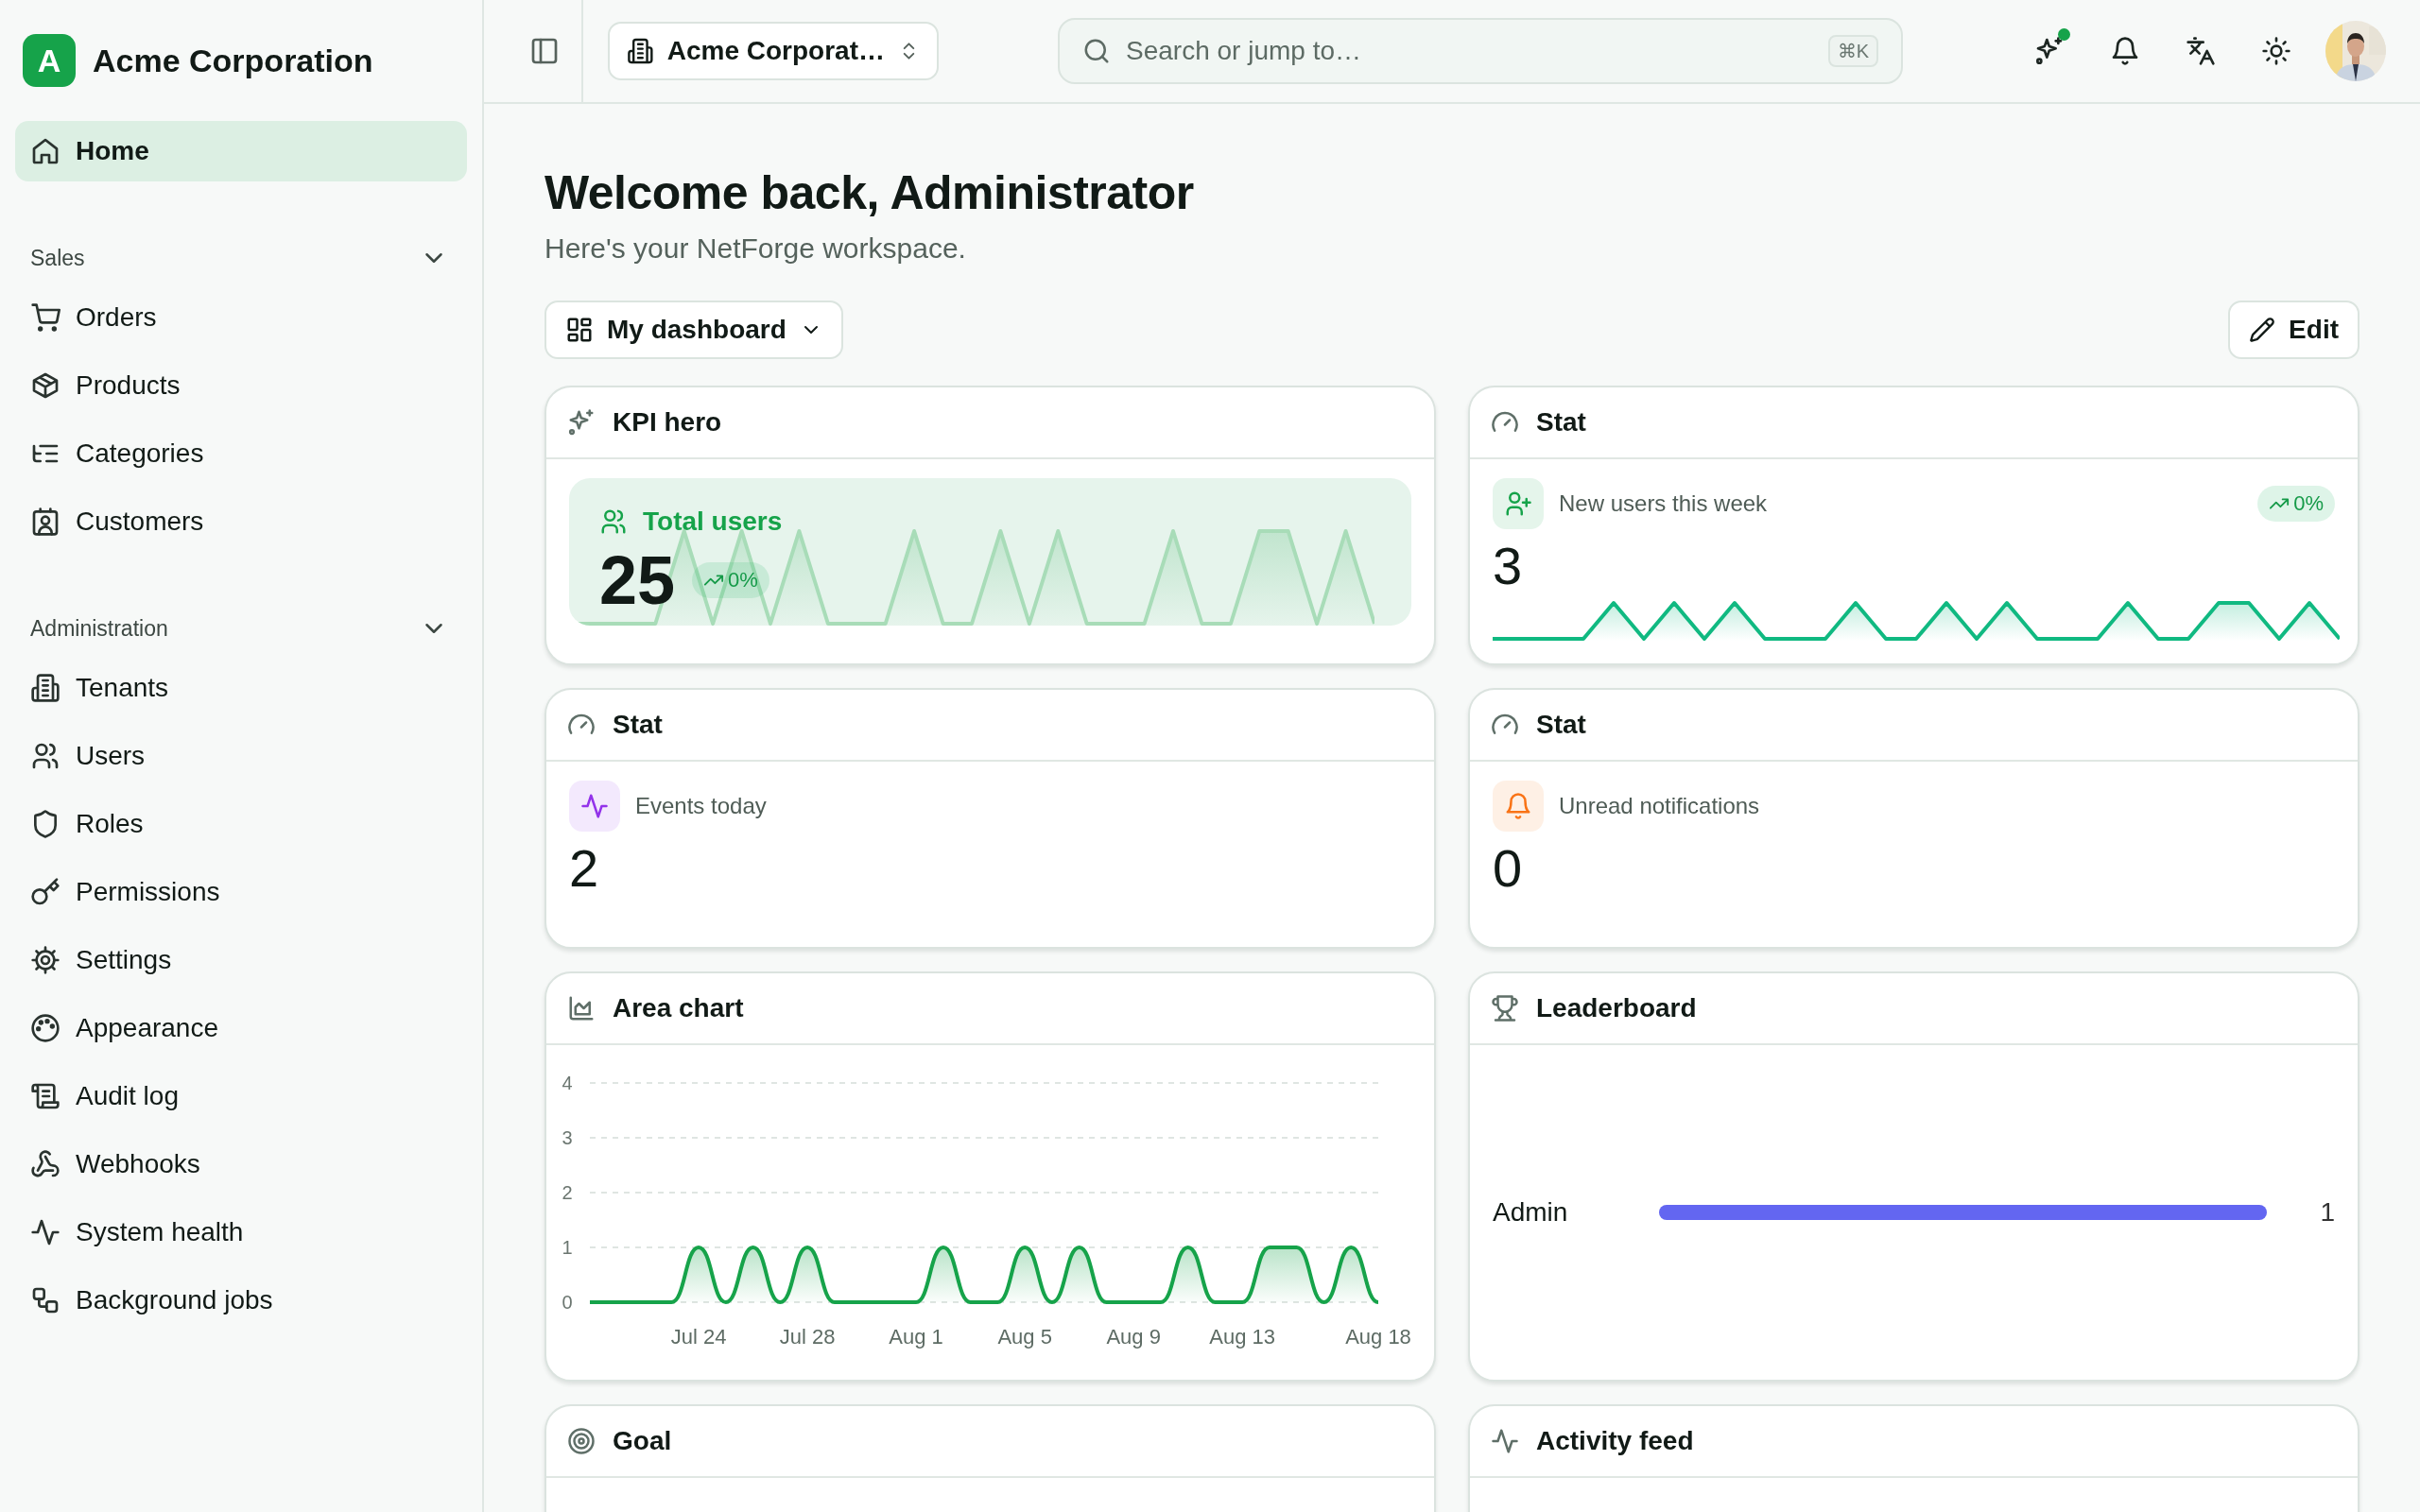  I want to click on axis-label: 4, so click(568, 1083).